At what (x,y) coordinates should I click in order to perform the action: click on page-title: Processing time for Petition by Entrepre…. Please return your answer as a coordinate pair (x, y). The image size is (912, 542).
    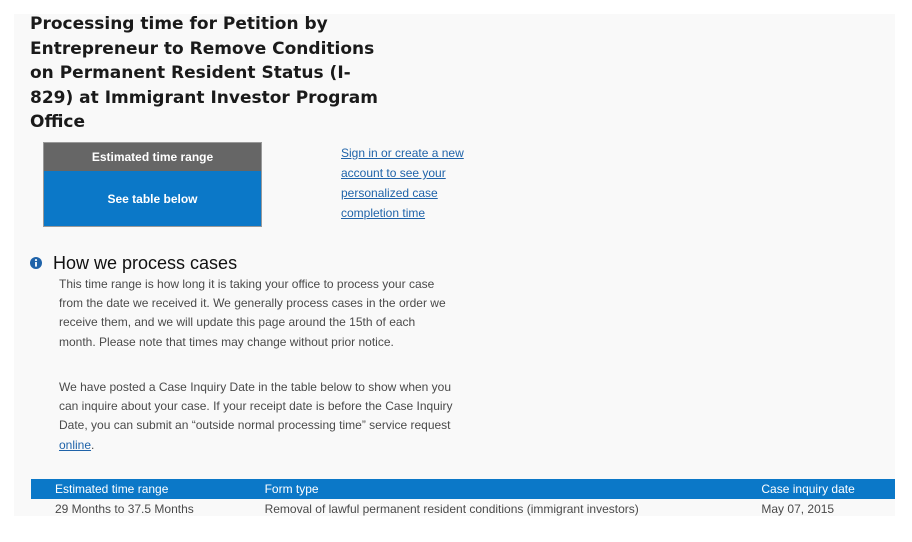
    Looking at the image, I should click on (204, 73).